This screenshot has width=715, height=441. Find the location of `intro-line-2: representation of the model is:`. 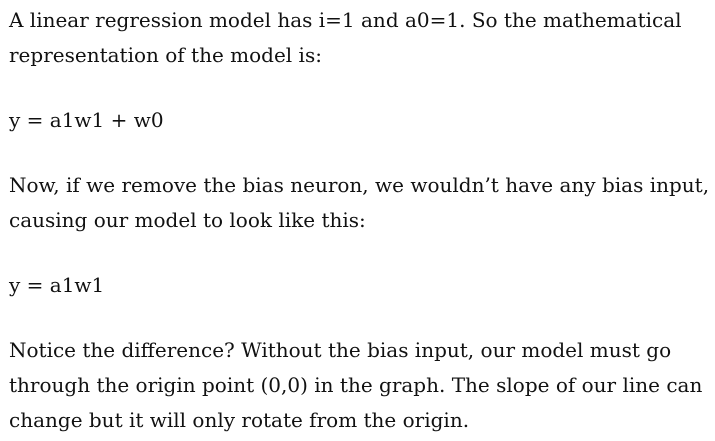

intro-line-2: representation of the model is: is located at coordinates (165, 55).